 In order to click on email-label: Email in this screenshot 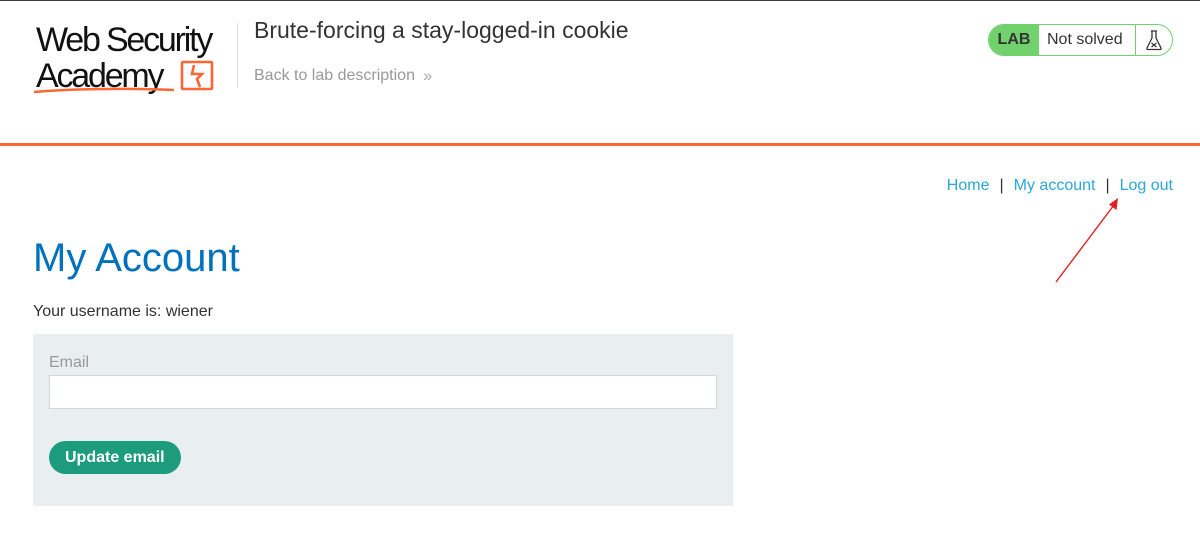, I will do `click(69, 362)`.